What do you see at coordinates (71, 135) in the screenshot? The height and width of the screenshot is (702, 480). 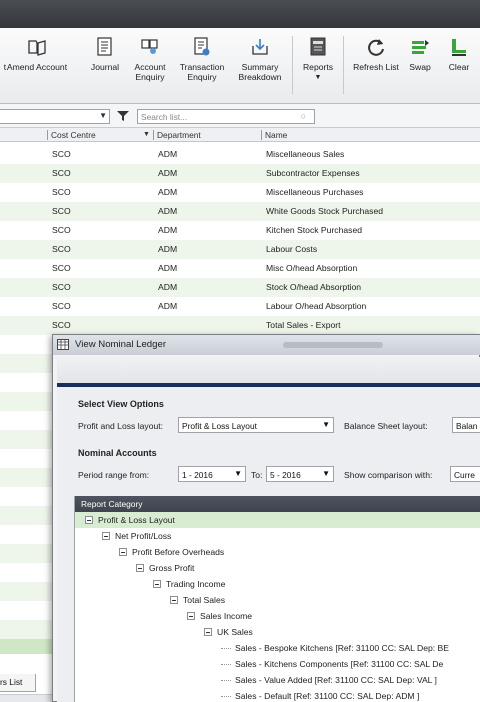 I see `column-header-cost-centre: Cost Centre` at bounding box center [71, 135].